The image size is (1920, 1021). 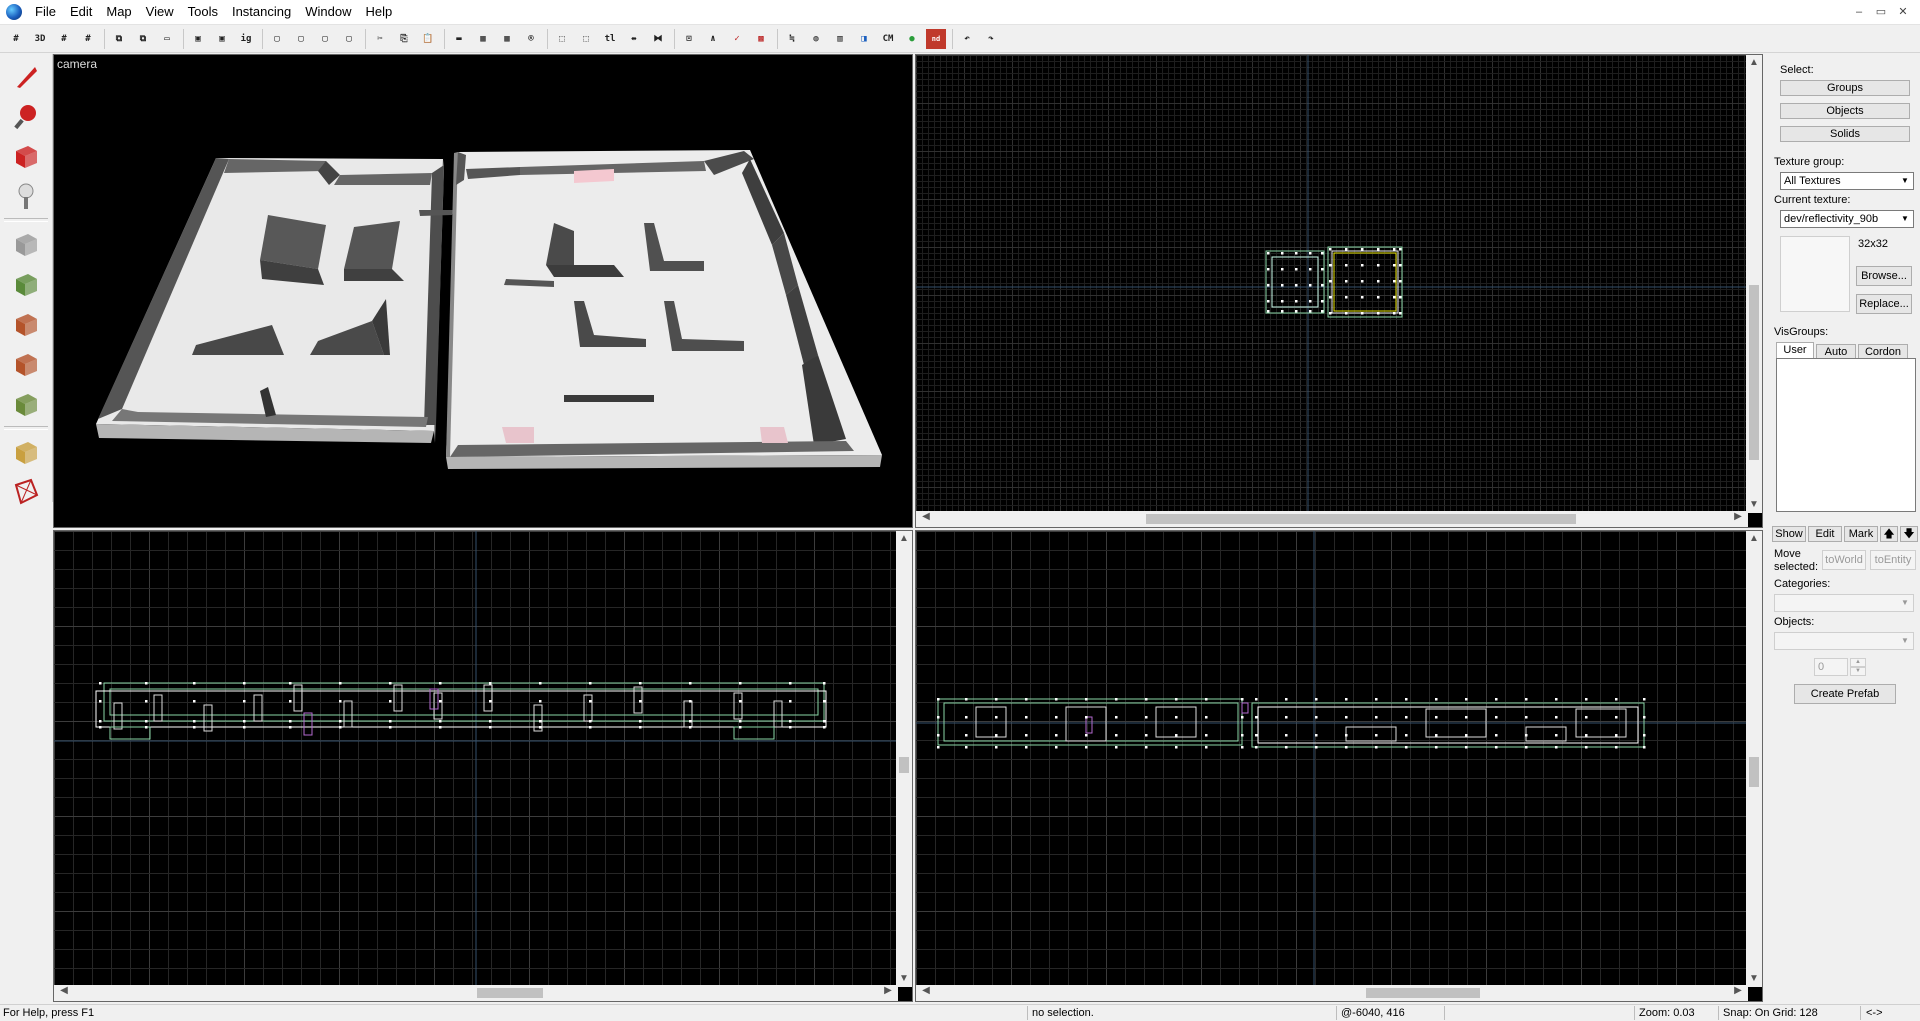 What do you see at coordinates (118, 12) in the screenshot?
I see `menu-map: Map` at bounding box center [118, 12].